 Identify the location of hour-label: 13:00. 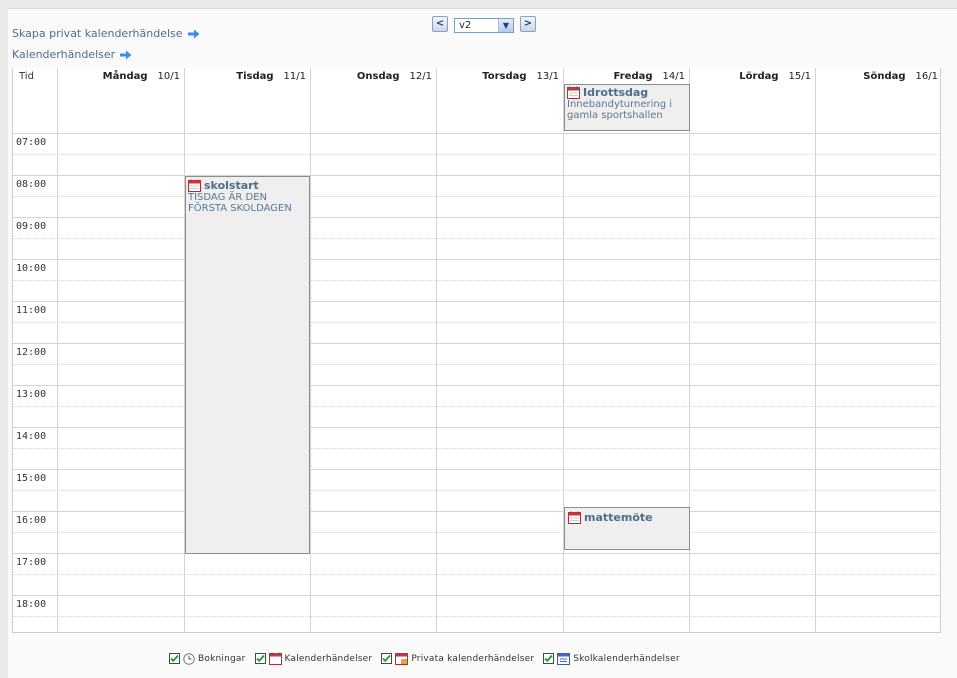
(31, 394).